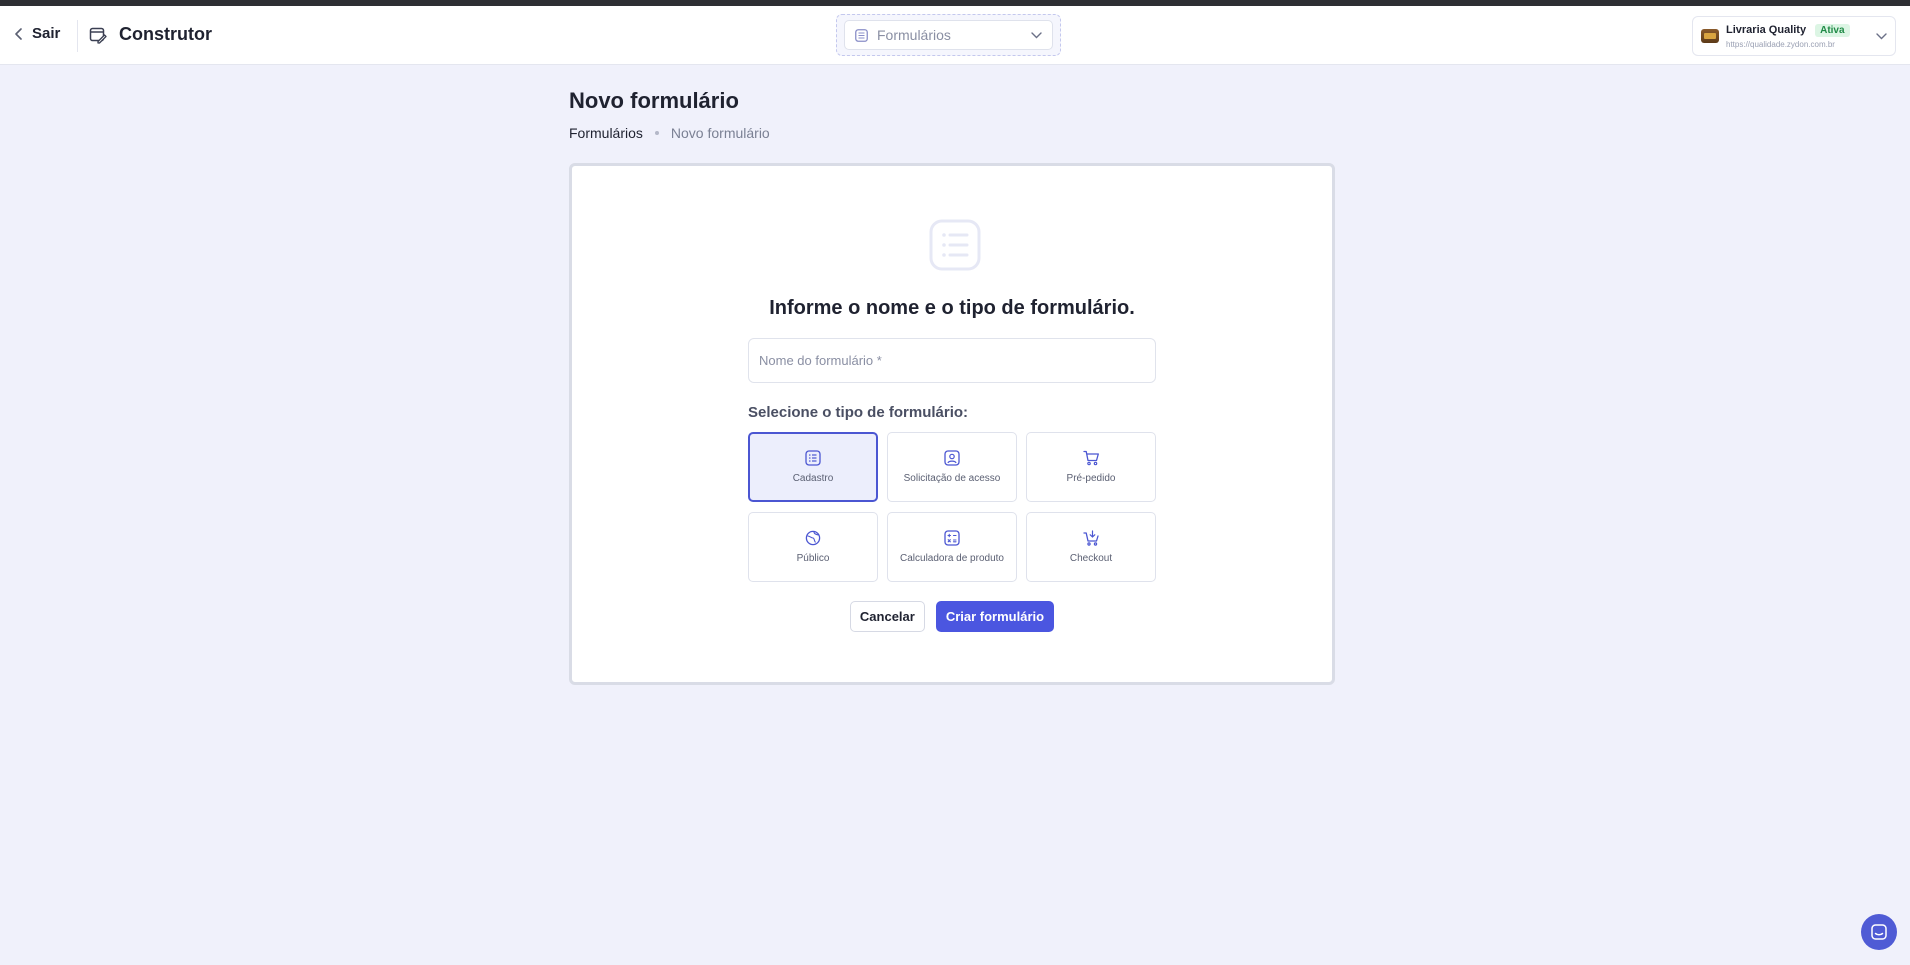  What do you see at coordinates (887, 616) in the screenshot?
I see `cancel-button: Cancelar` at bounding box center [887, 616].